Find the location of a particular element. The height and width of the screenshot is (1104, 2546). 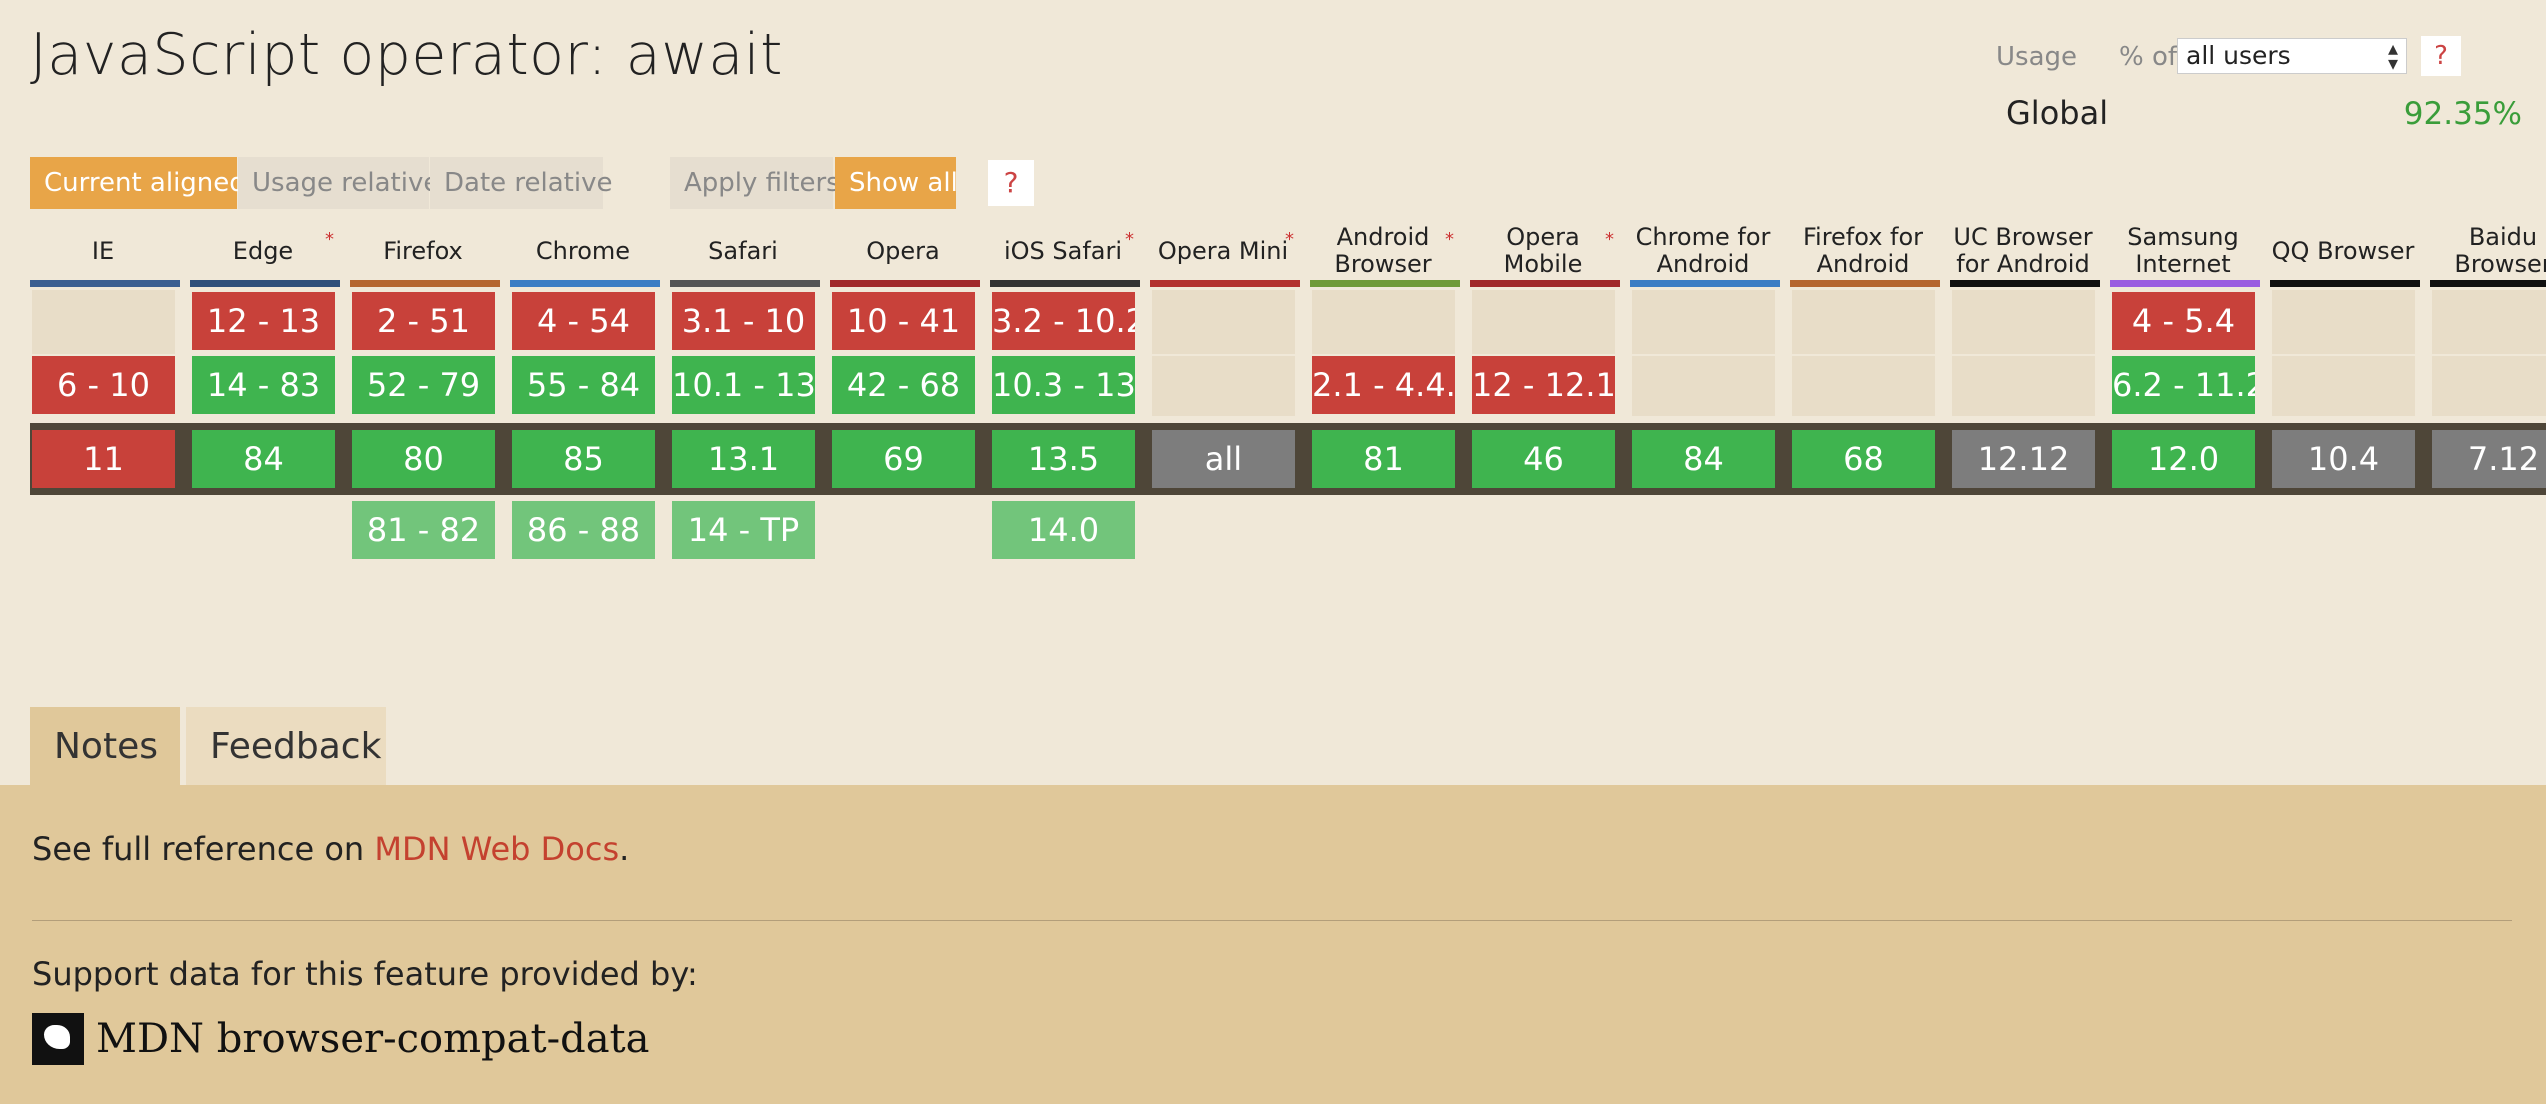

version-cell-past1: 6 - 10 is located at coordinates (103, 385).